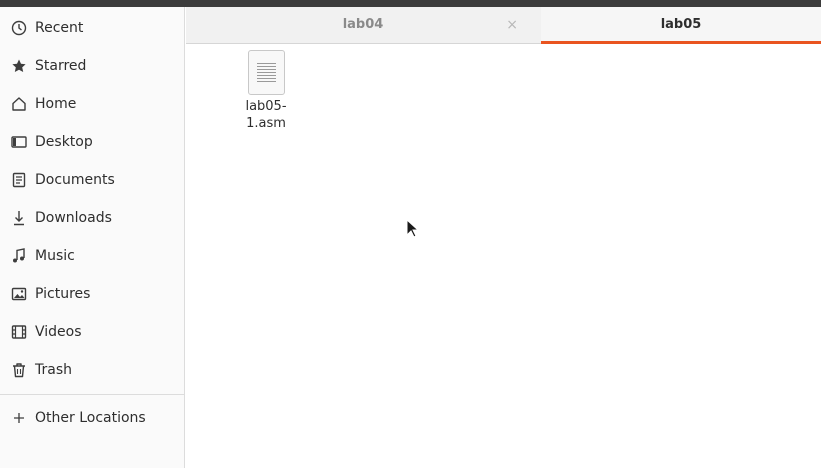 The width and height of the screenshot is (821, 468). What do you see at coordinates (19, 180) in the screenshot?
I see `document-icon` at bounding box center [19, 180].